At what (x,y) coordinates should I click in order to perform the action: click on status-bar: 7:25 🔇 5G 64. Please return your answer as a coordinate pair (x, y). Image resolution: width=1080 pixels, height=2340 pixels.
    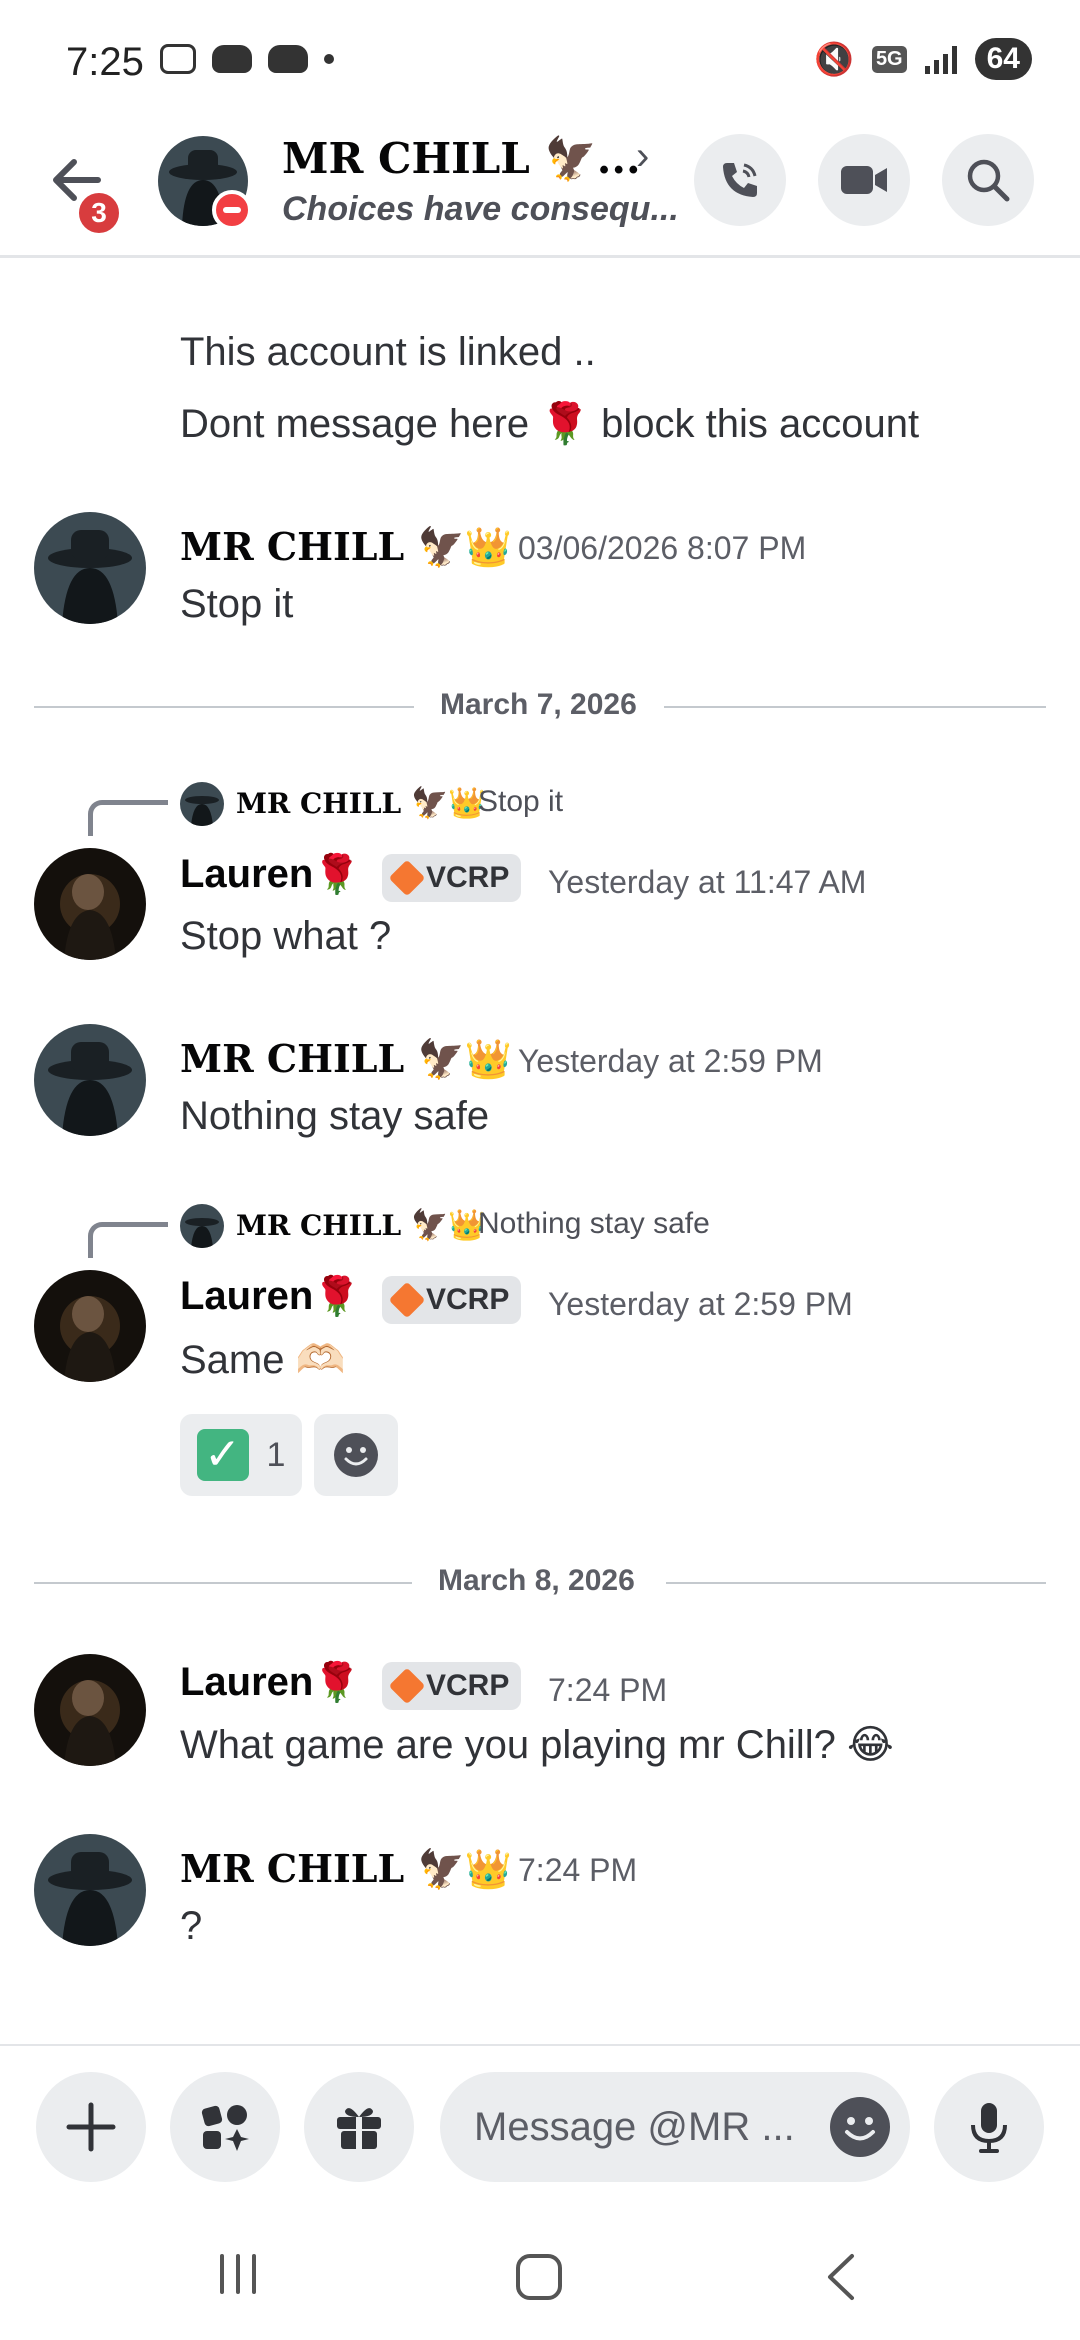
    Looking at the image, I should click on (540, 60).